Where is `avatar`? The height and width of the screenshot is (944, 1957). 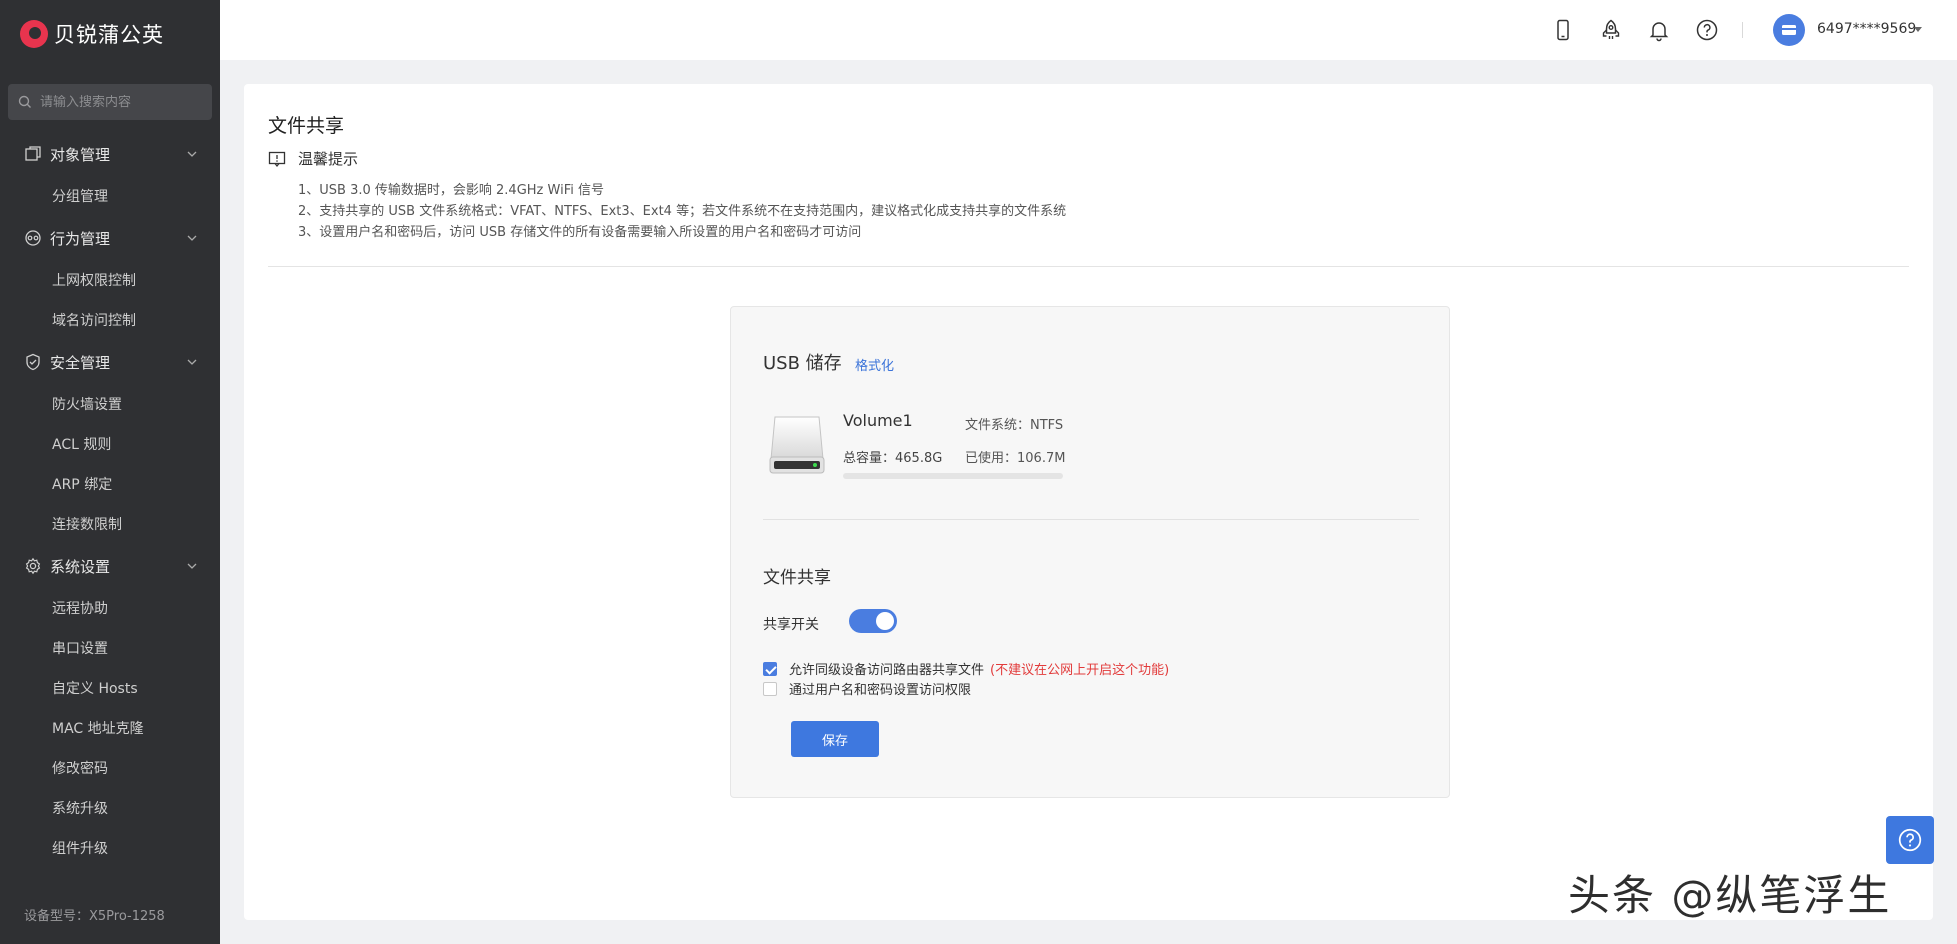 avatar is located at coordinates (1789, 30).